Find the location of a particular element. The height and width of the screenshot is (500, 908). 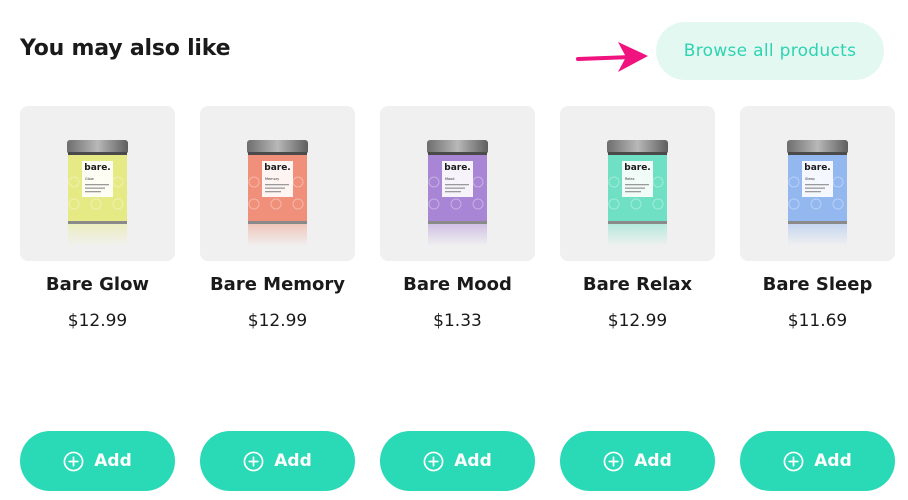

section-title: You may also like is located at coordinates (125, 48).